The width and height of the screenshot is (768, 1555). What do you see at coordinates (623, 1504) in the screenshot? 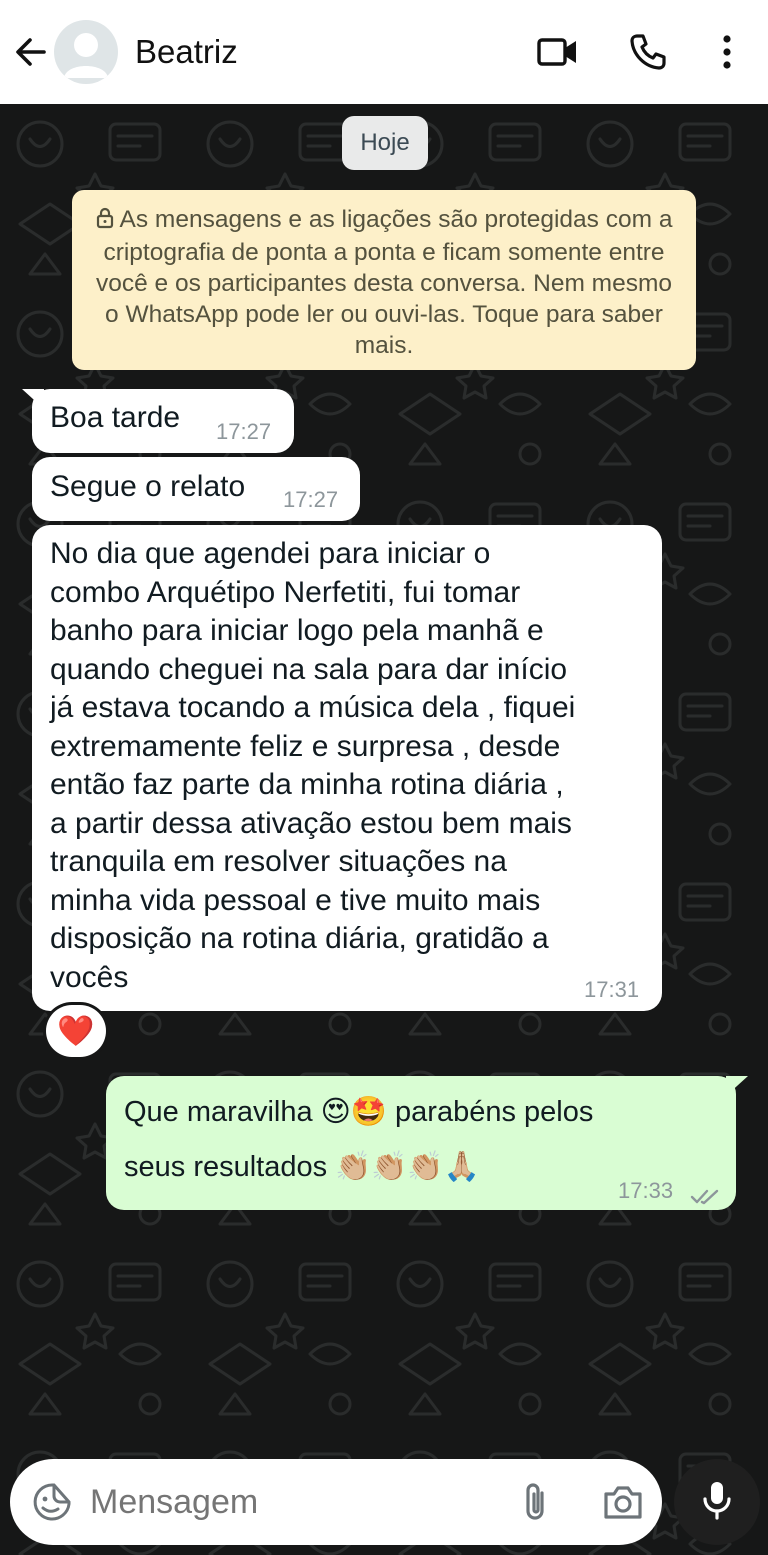
I see `camera-icon` at bounding box center [623, 1504].